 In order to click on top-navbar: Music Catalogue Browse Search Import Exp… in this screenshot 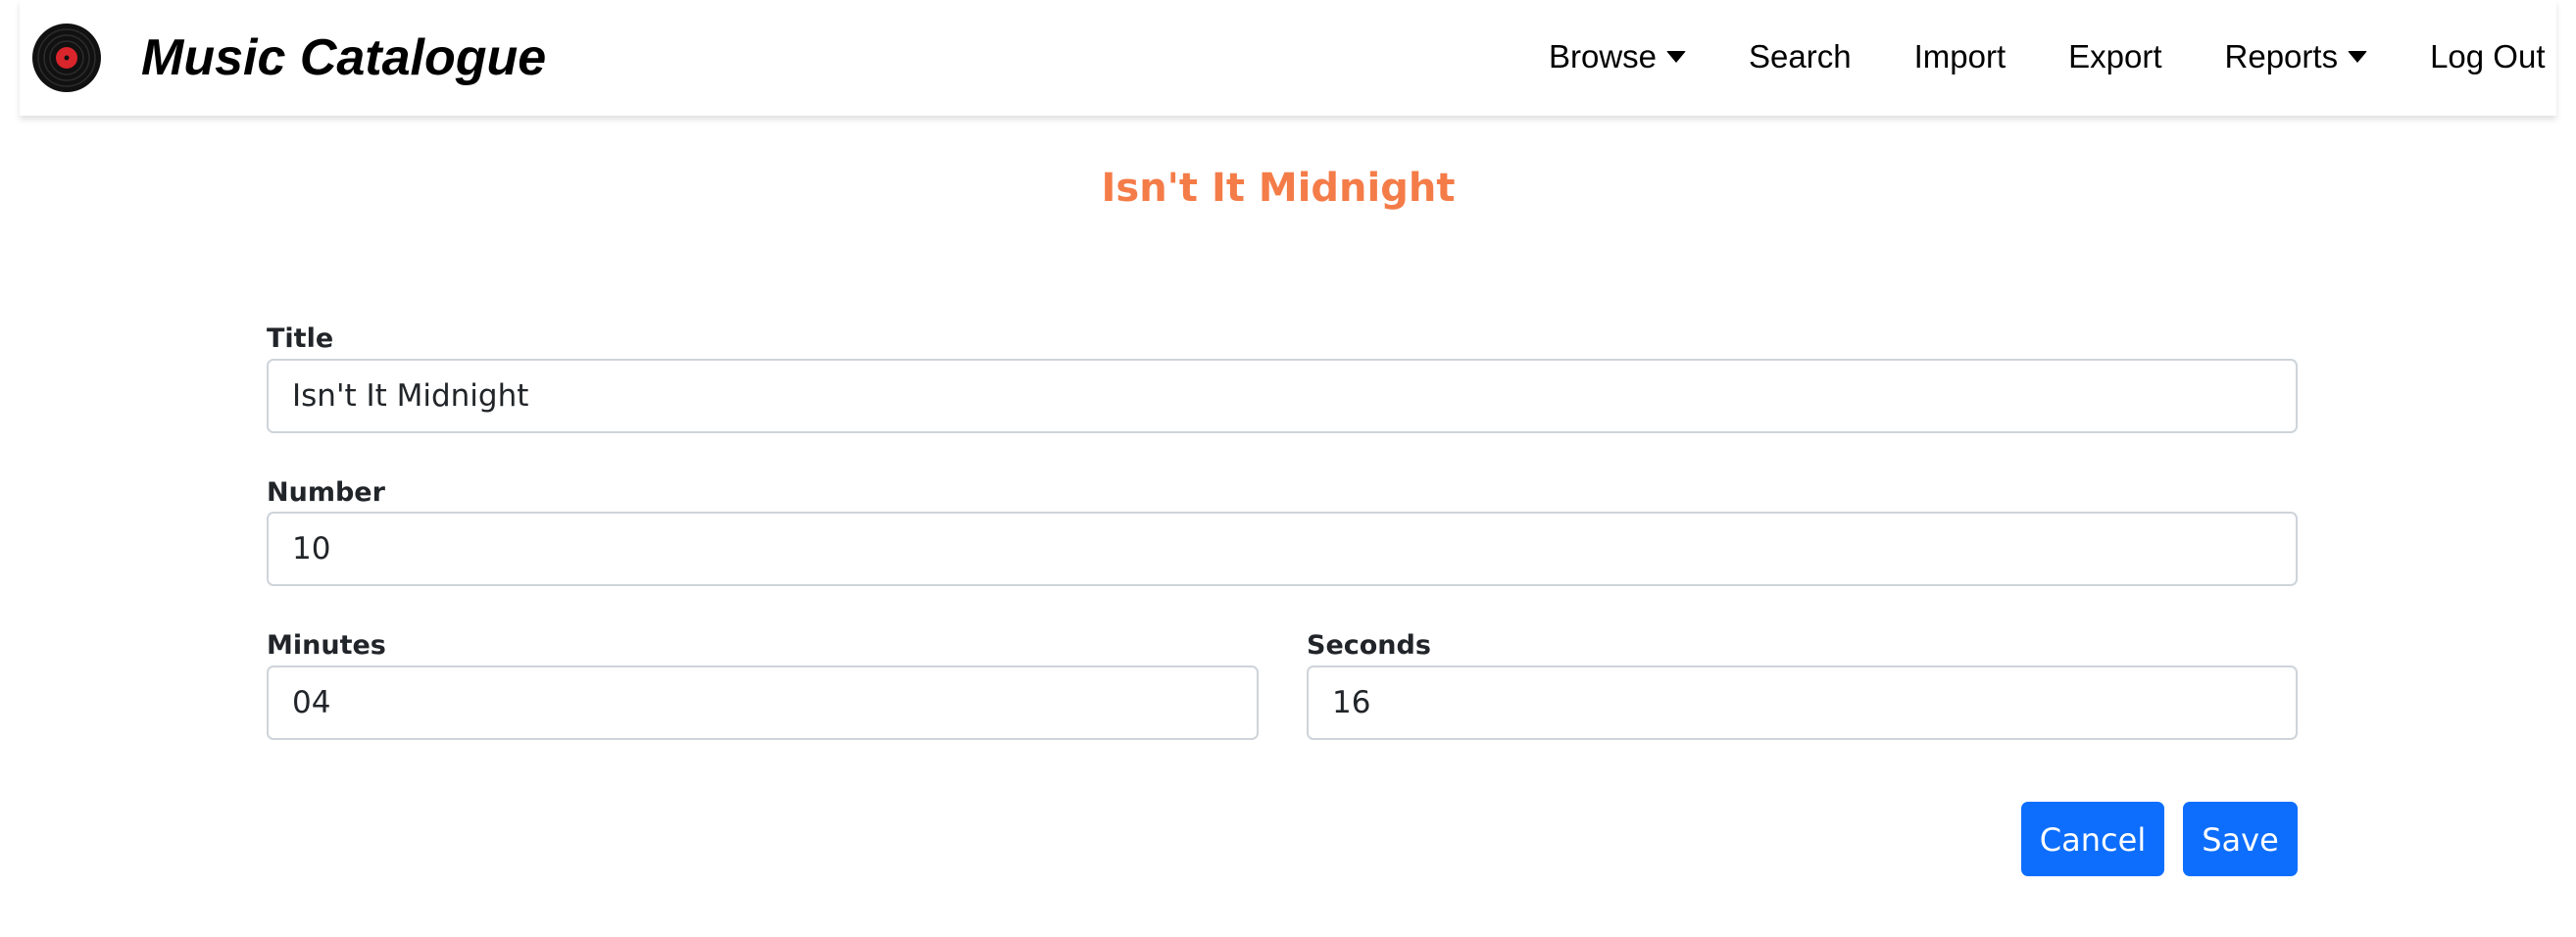, I will do `click(1288, 58)`.